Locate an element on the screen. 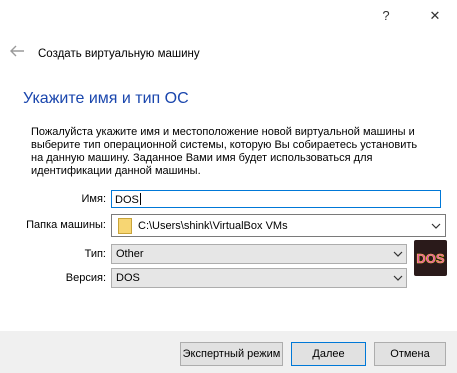 The height and width of the screenshot is (373, 457). dos-os-icon: DOS is located at coordinates (430, 258).